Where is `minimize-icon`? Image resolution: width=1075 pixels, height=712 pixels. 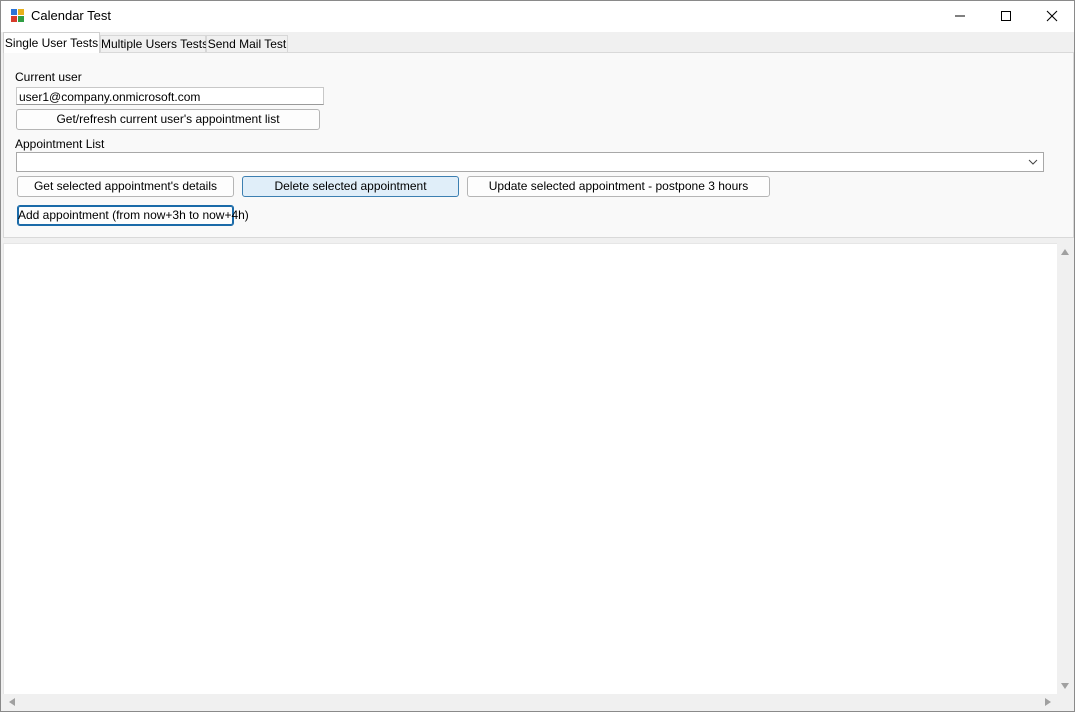 minimize-icon is located at coordinates (960, 16).